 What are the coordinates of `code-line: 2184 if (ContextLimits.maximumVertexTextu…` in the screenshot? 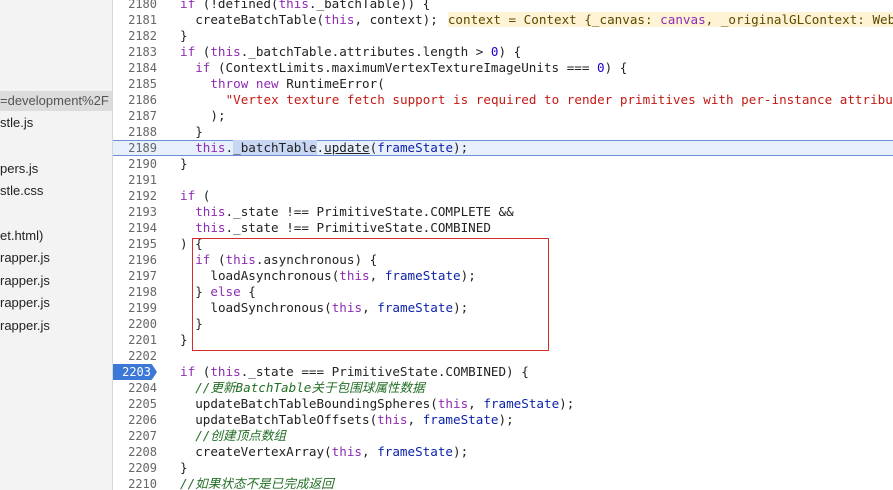 It's located at (503, 68).